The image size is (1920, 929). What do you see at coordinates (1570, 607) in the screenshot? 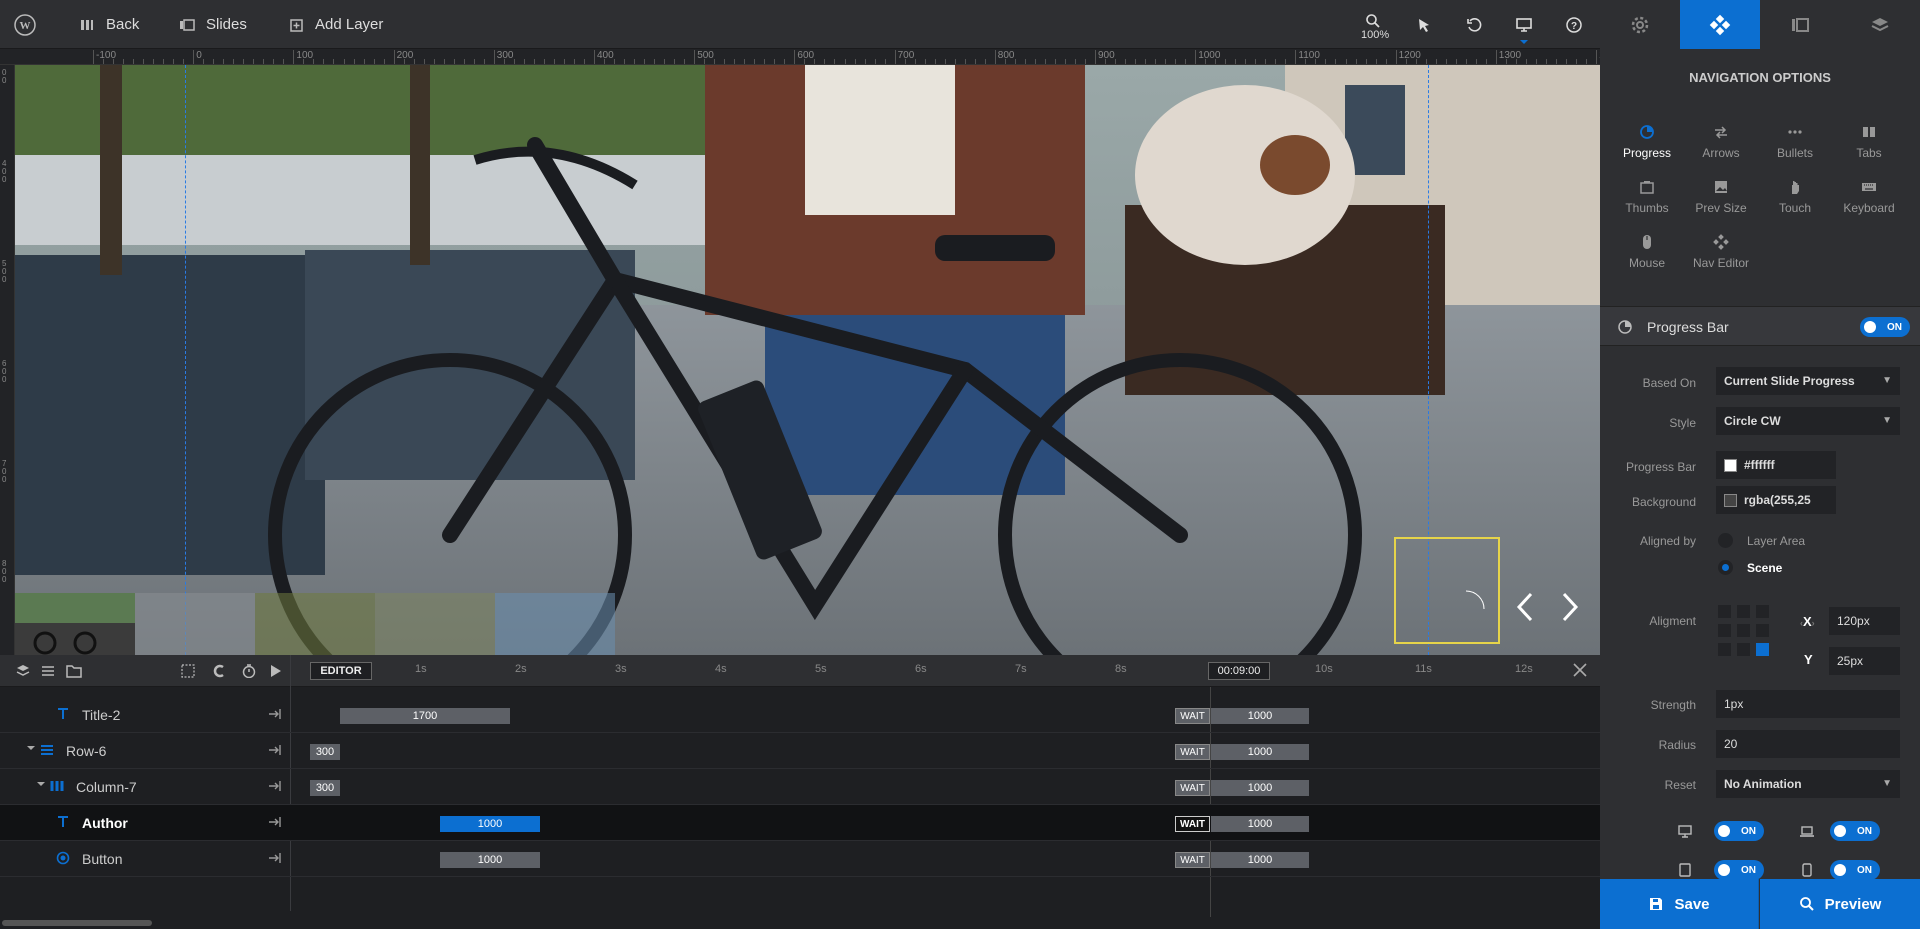
I see `next-arrow-button` at bounding box center [1570, 607].